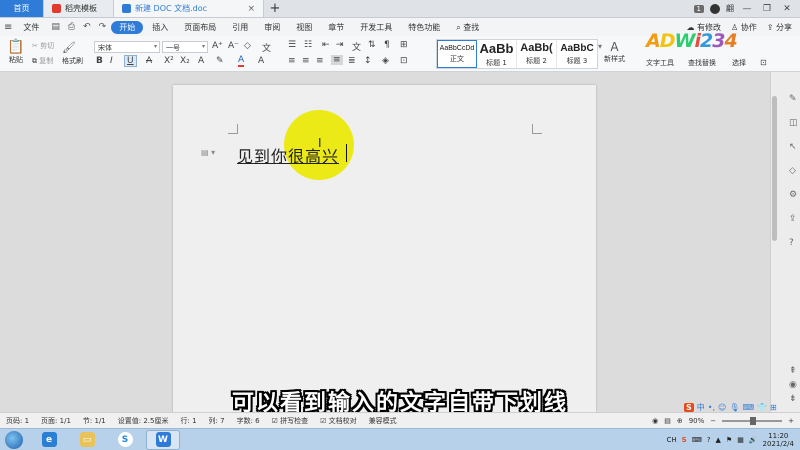  What do you see at coordinates (729, 440) in the screenshot?
I see `tray-flag-icon: ⚑` at bounding box center [729, 440].